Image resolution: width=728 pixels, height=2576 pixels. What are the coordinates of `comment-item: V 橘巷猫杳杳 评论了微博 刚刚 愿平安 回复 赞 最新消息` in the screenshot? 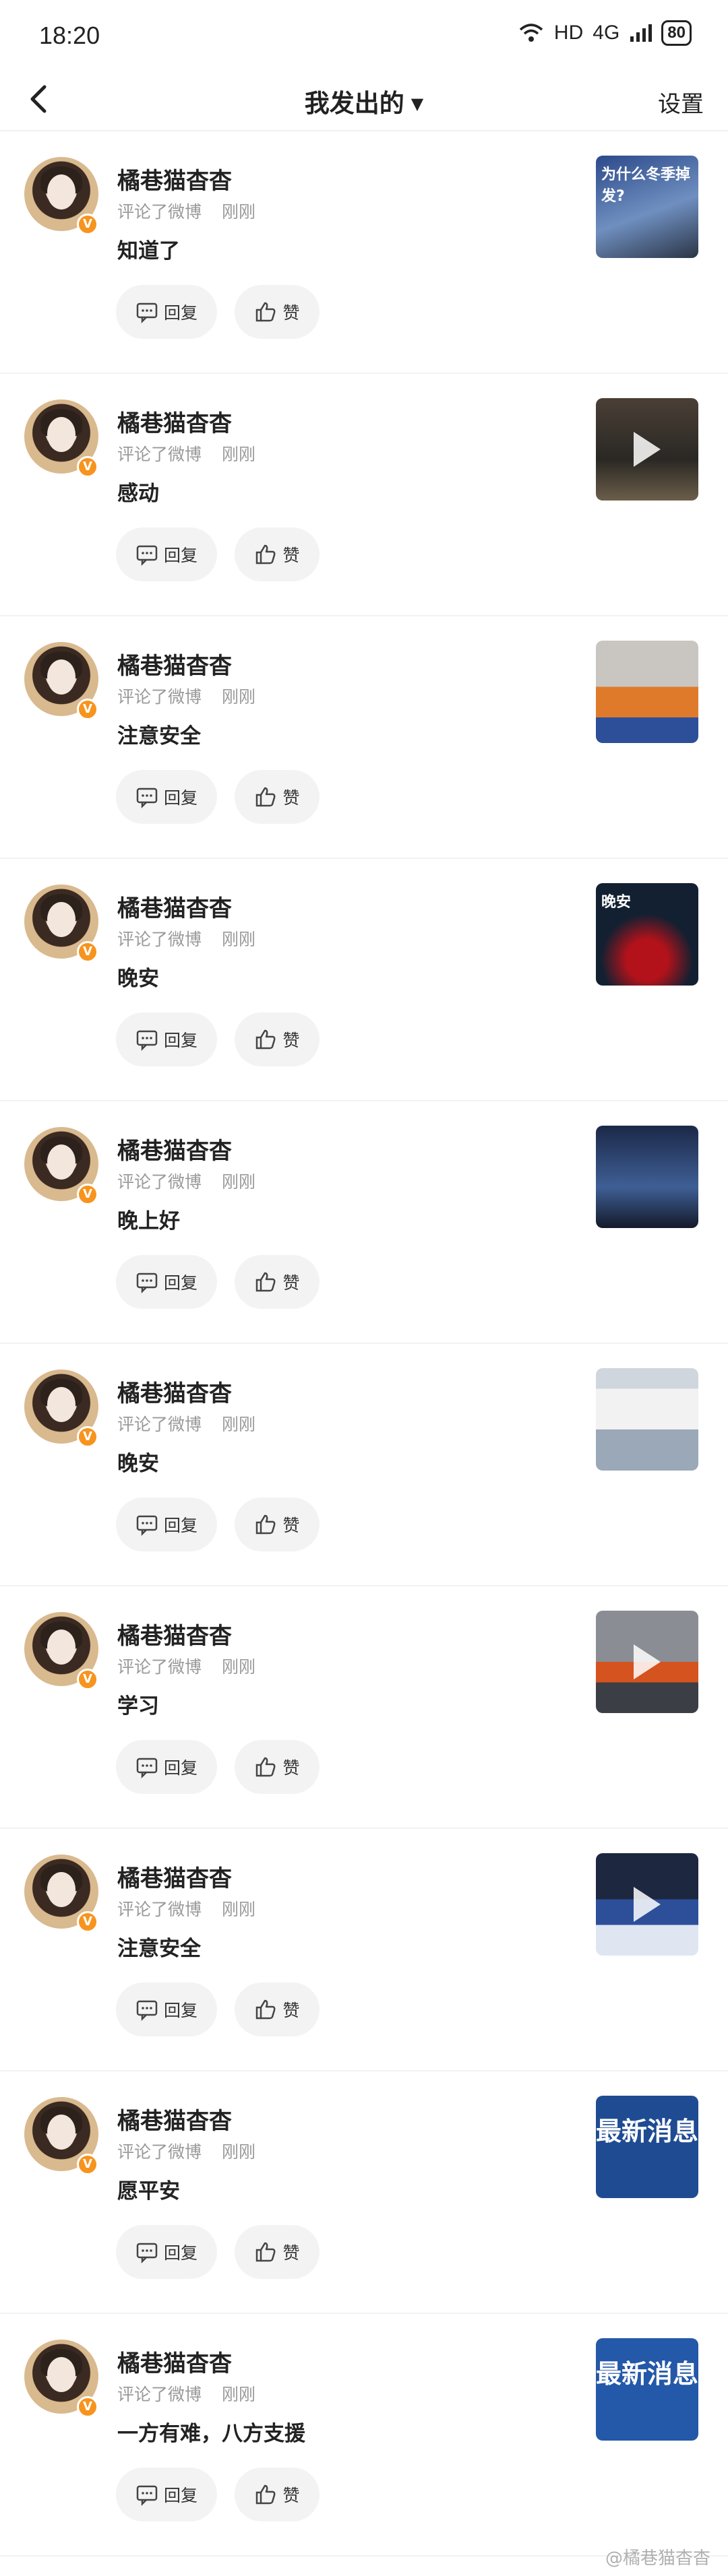 It's located at (364, 2193).